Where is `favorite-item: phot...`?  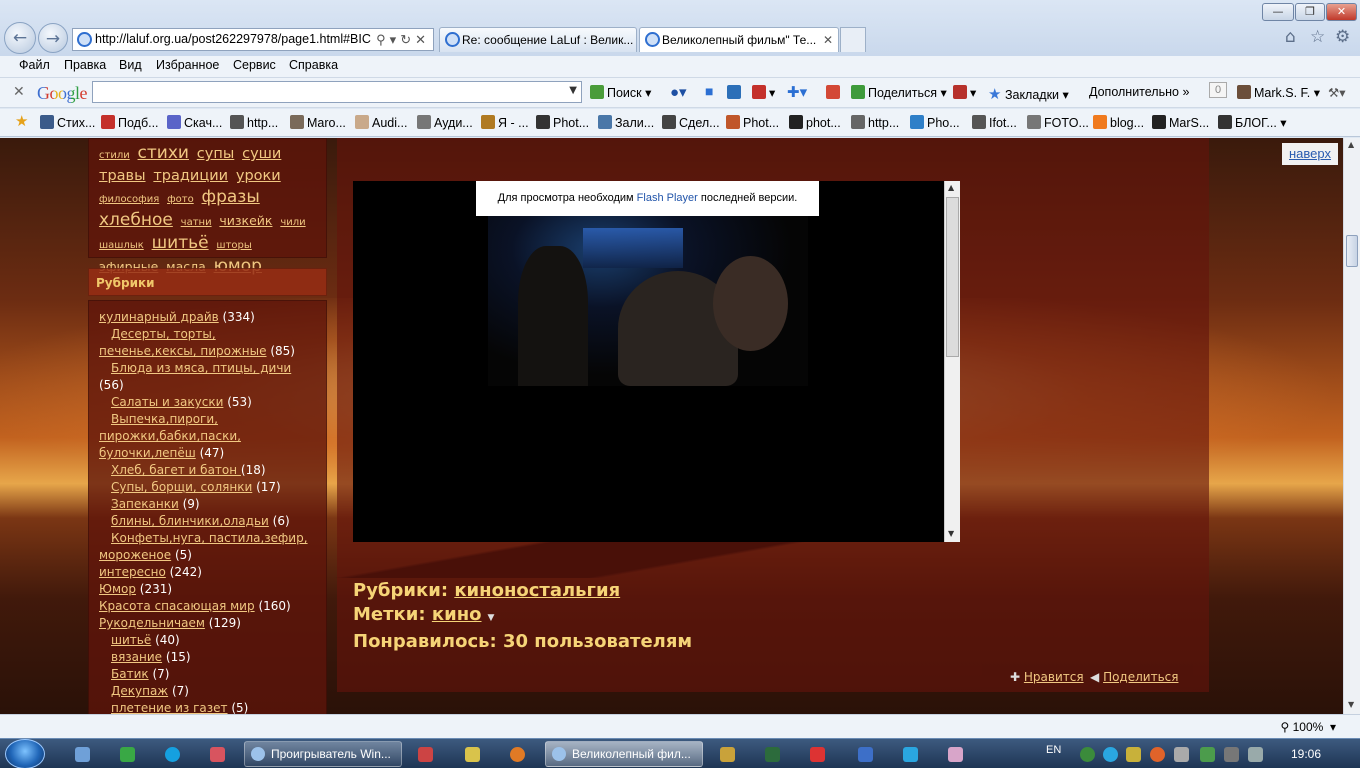 favorite-item: phot... is located at coordinates (815, 122).